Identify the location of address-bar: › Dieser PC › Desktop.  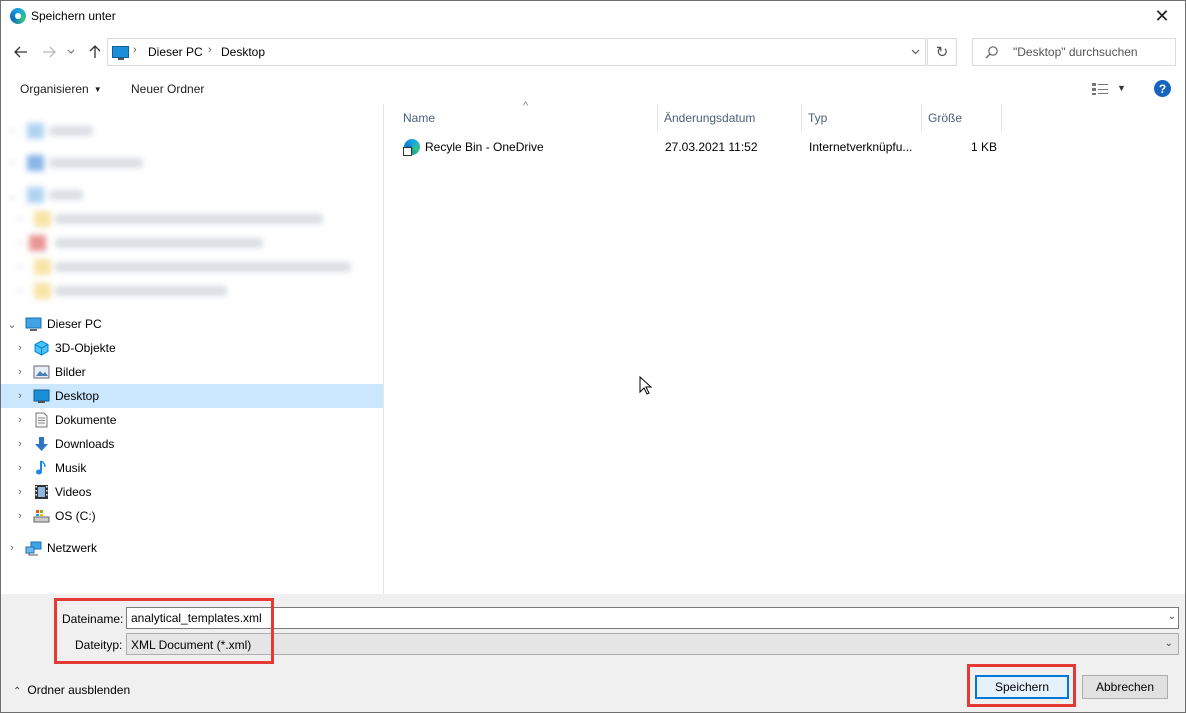
(516, 52).